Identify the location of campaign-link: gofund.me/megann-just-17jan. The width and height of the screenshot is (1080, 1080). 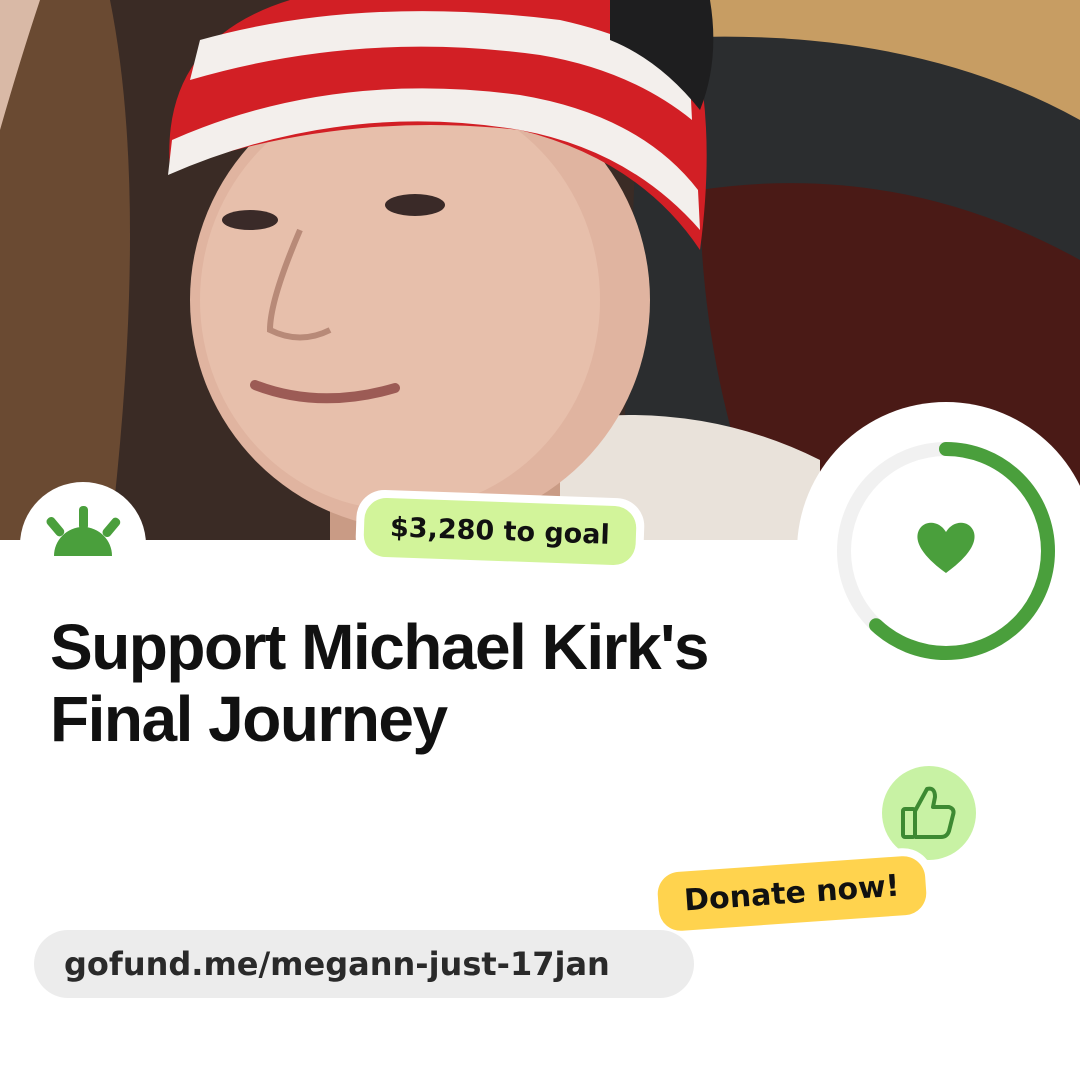
(364, 964).